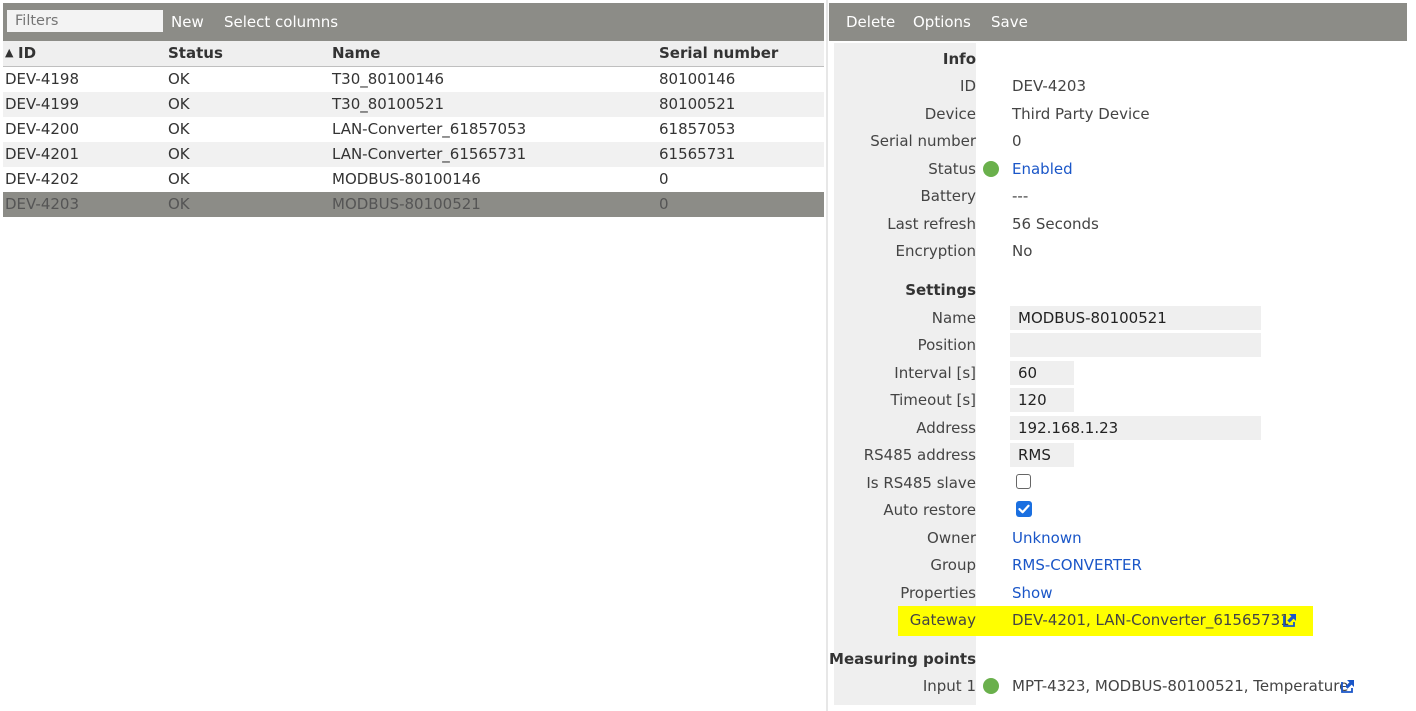 The height and width of the screenshot is (711, 1416). Describe the element at coordinates (42, 154) in the screenshot. I see `cell-id: DEV-4201` at that location.